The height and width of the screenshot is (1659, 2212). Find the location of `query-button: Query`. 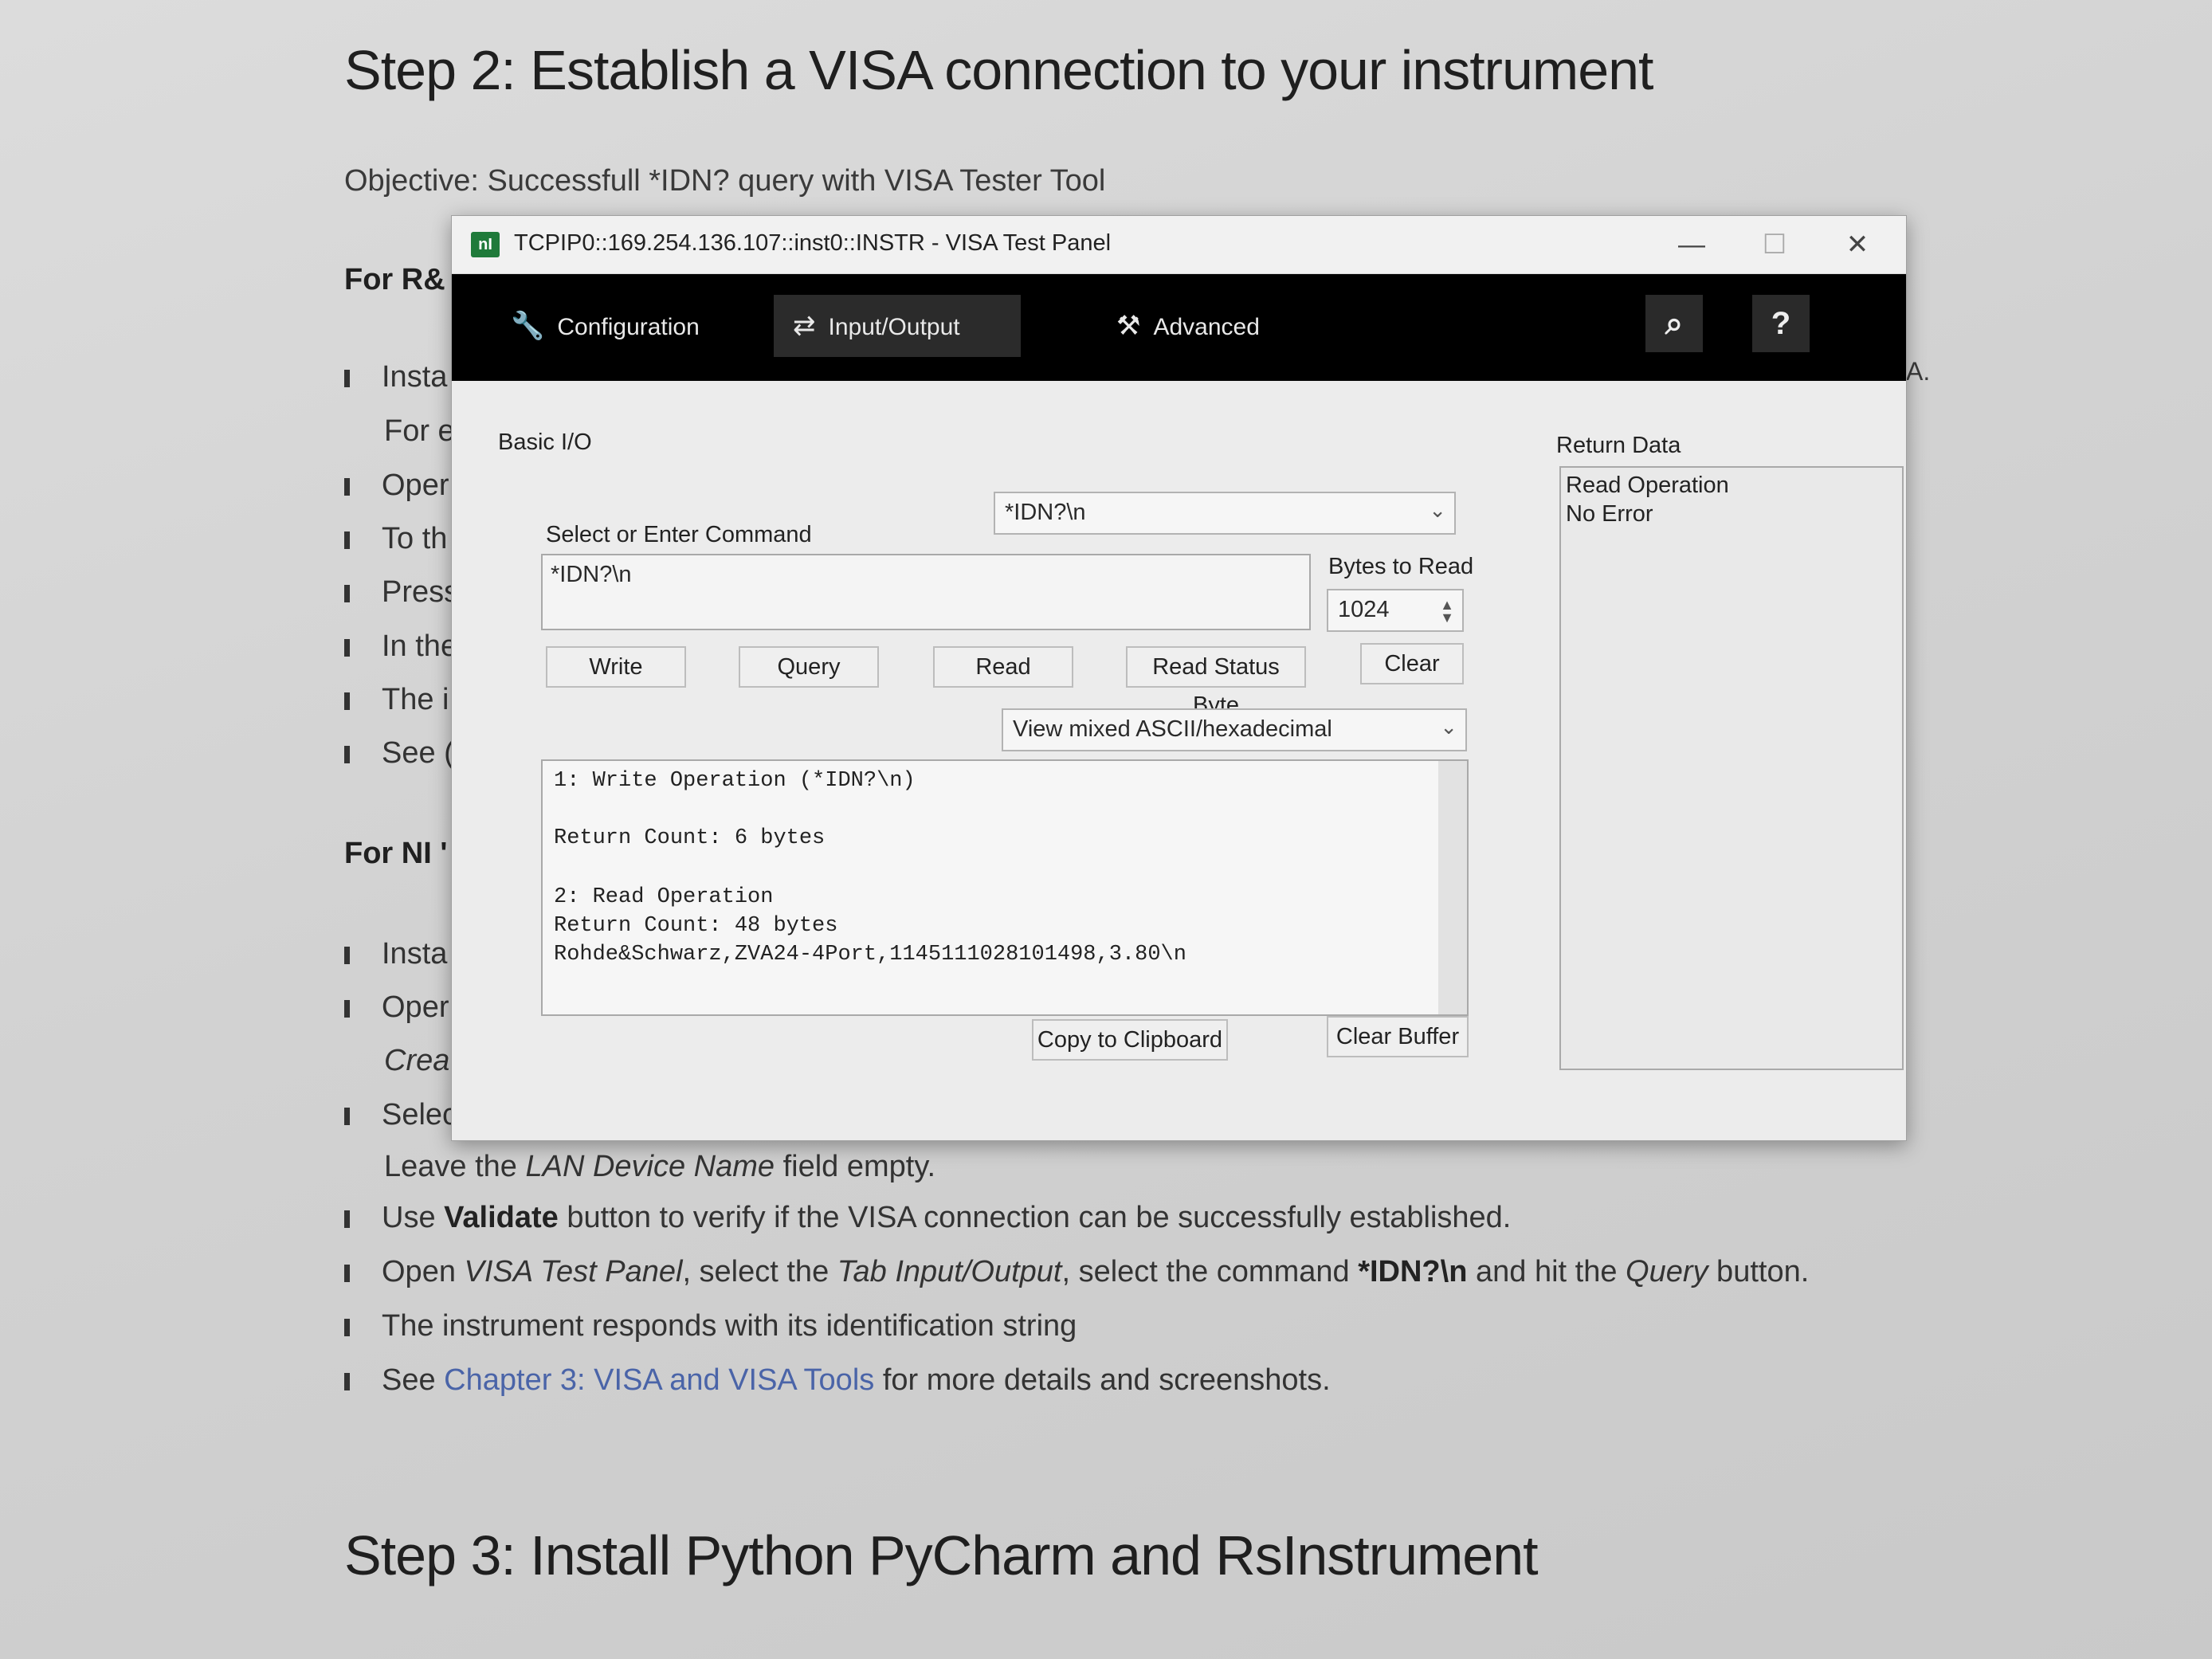

query-button: Query is located at coordinates (809, 667).